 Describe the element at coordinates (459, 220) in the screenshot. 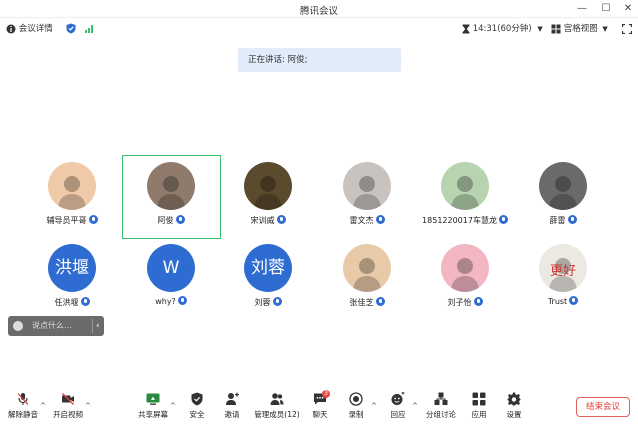

I see `participant-name: 1851220017车慧龙` at that location.